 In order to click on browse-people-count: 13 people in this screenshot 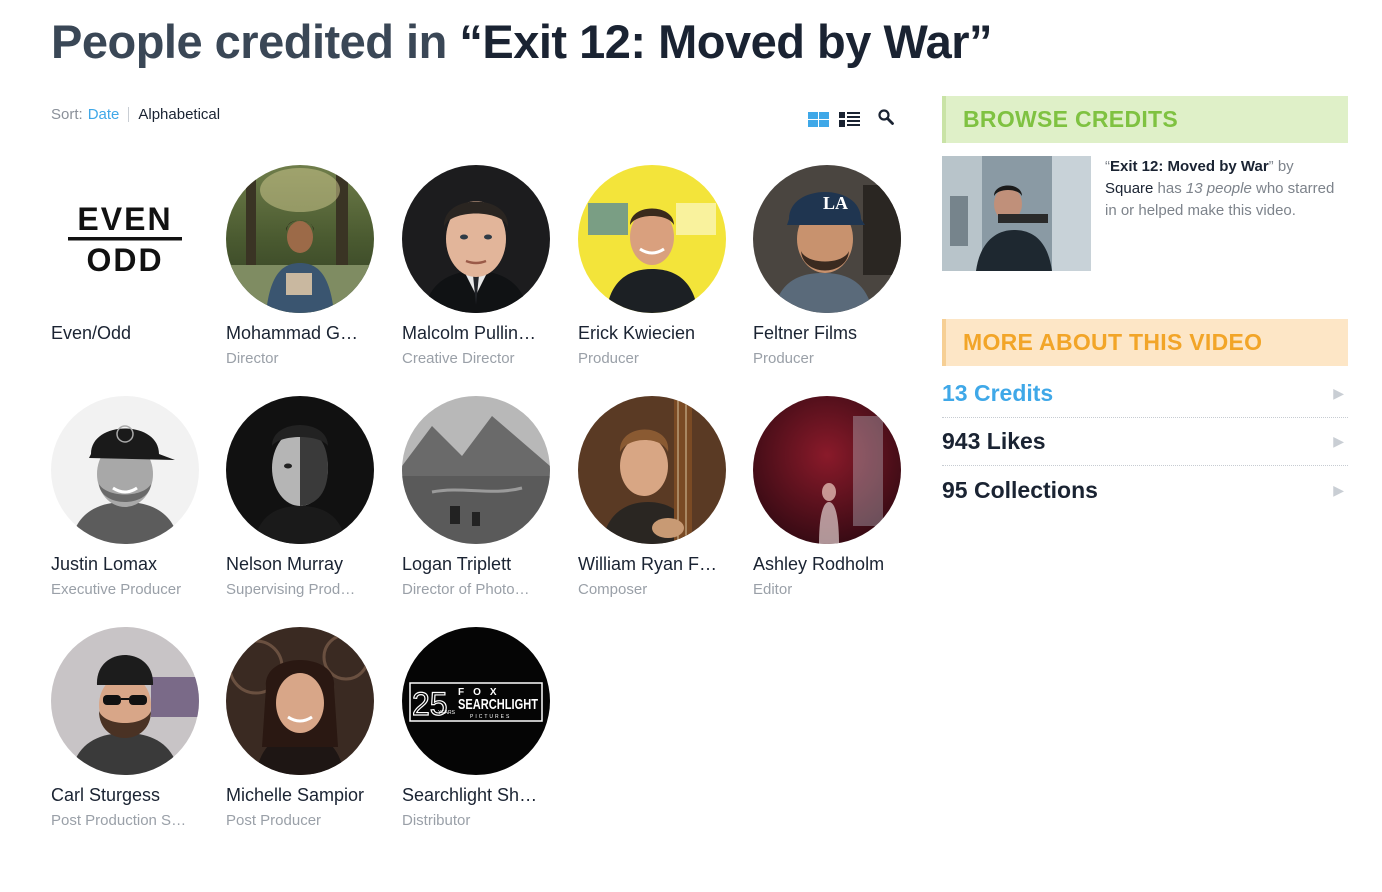, I will do `click(1218, 188)`.